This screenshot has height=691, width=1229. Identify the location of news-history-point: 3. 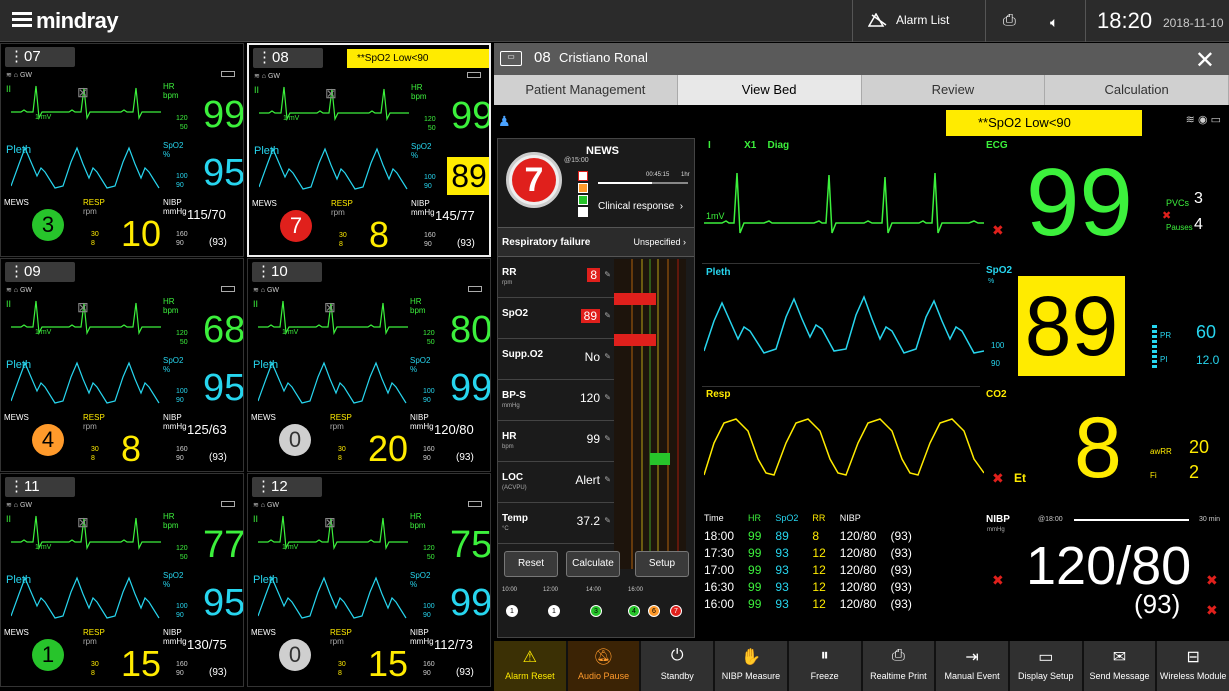
(596, 611).